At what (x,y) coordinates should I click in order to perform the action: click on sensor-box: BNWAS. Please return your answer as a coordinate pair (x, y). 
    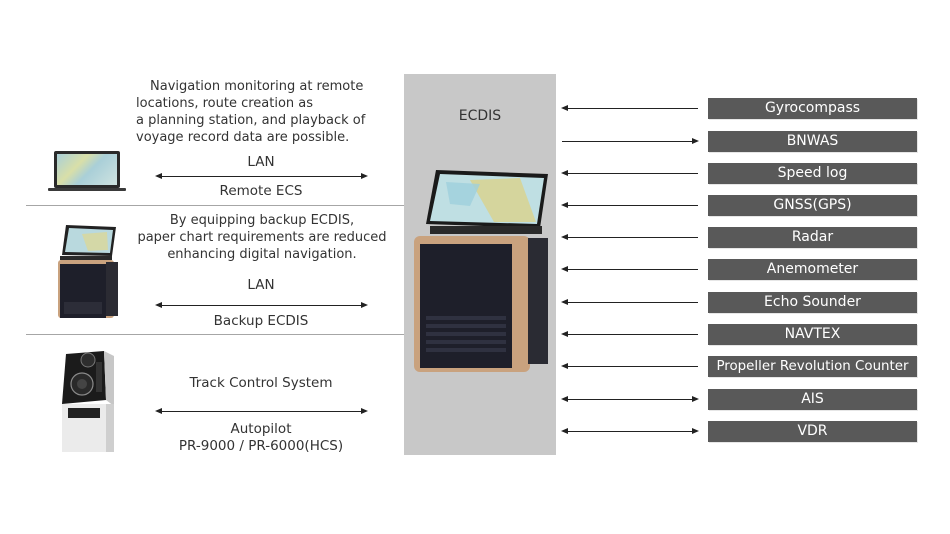
    Looking at the image, I should click on (812, 141).